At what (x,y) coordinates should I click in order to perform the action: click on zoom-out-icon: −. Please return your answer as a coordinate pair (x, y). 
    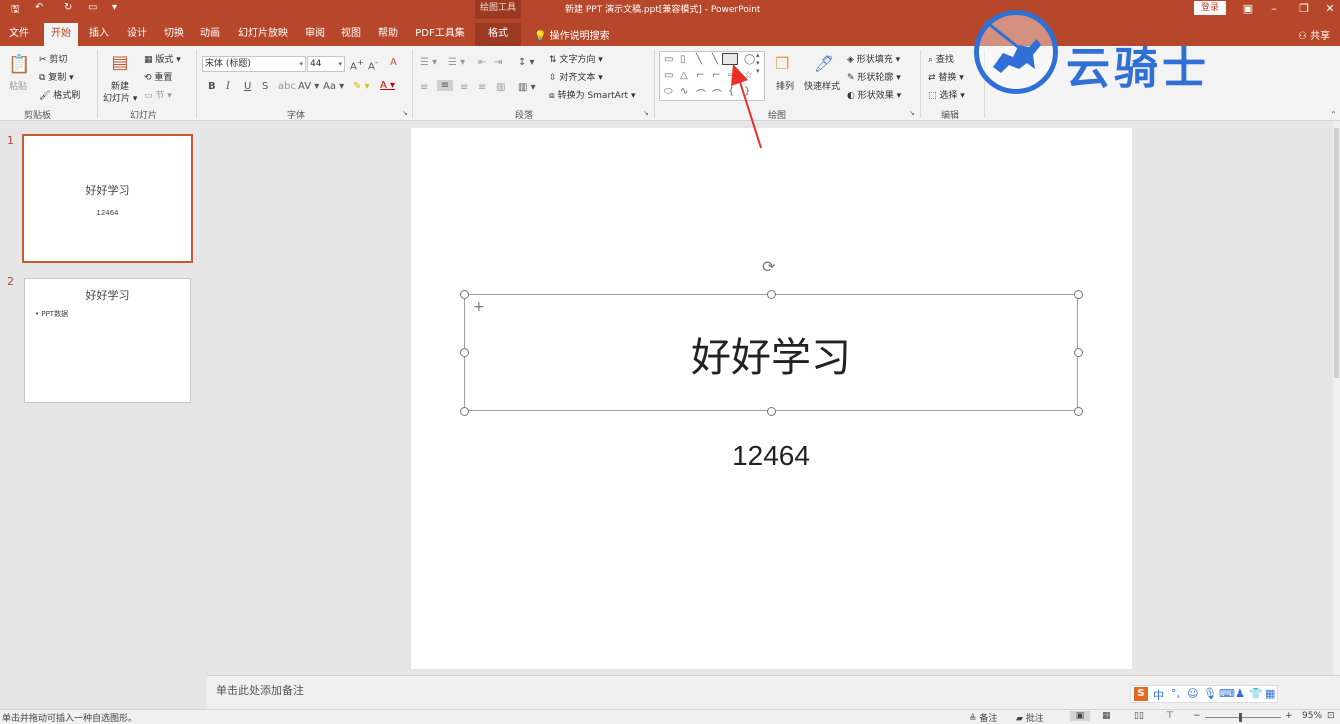
    Looking at the image, I should click on (1197, 716).